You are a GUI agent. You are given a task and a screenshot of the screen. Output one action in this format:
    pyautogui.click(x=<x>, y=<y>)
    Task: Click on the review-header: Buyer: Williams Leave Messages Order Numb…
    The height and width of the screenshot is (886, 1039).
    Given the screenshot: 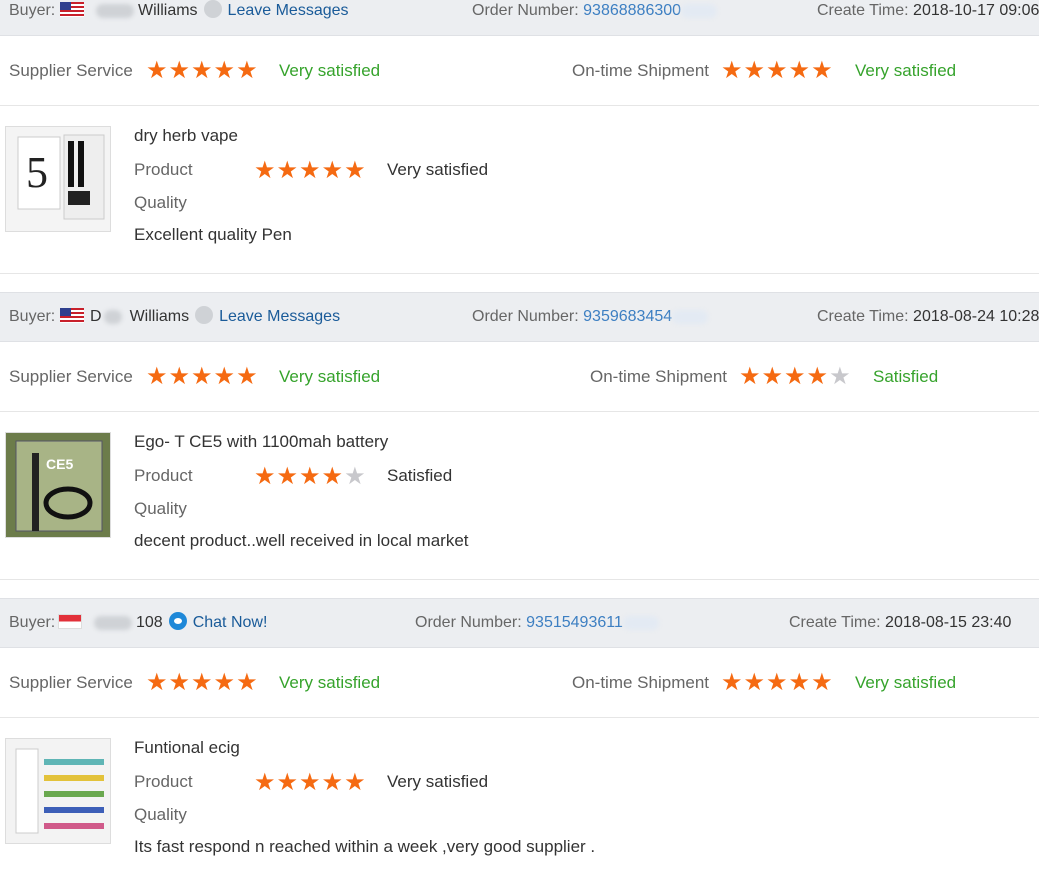 What is the action you would take?
    pyautogui.click(x=519, y=18)
    